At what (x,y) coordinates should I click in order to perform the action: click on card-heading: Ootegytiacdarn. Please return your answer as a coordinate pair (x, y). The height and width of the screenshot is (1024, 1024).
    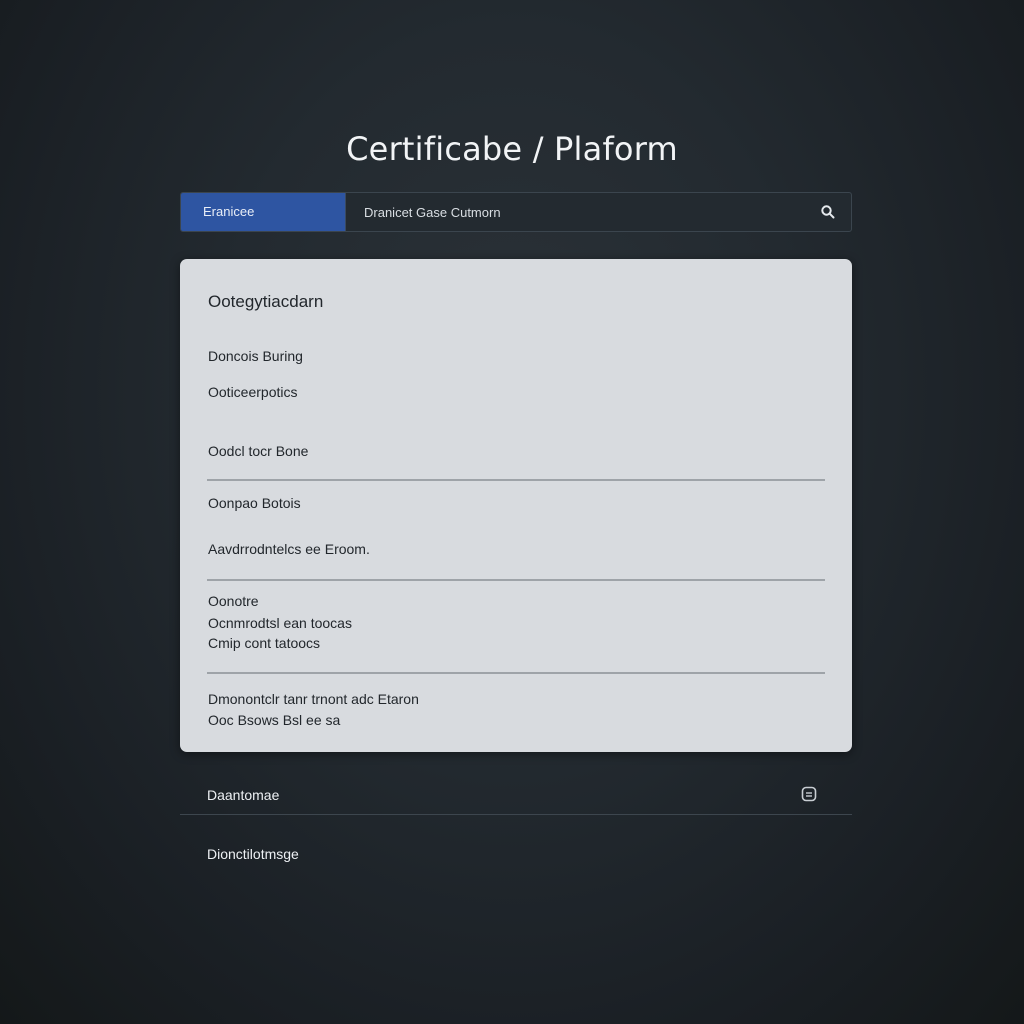
    Looking at the image, I should click on (266, 301).